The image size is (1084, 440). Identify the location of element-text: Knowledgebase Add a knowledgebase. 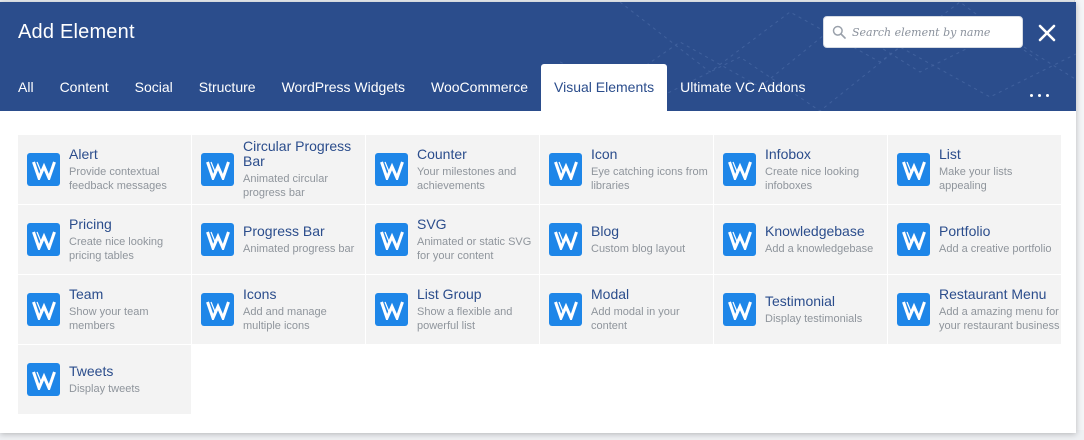
(819, 239).